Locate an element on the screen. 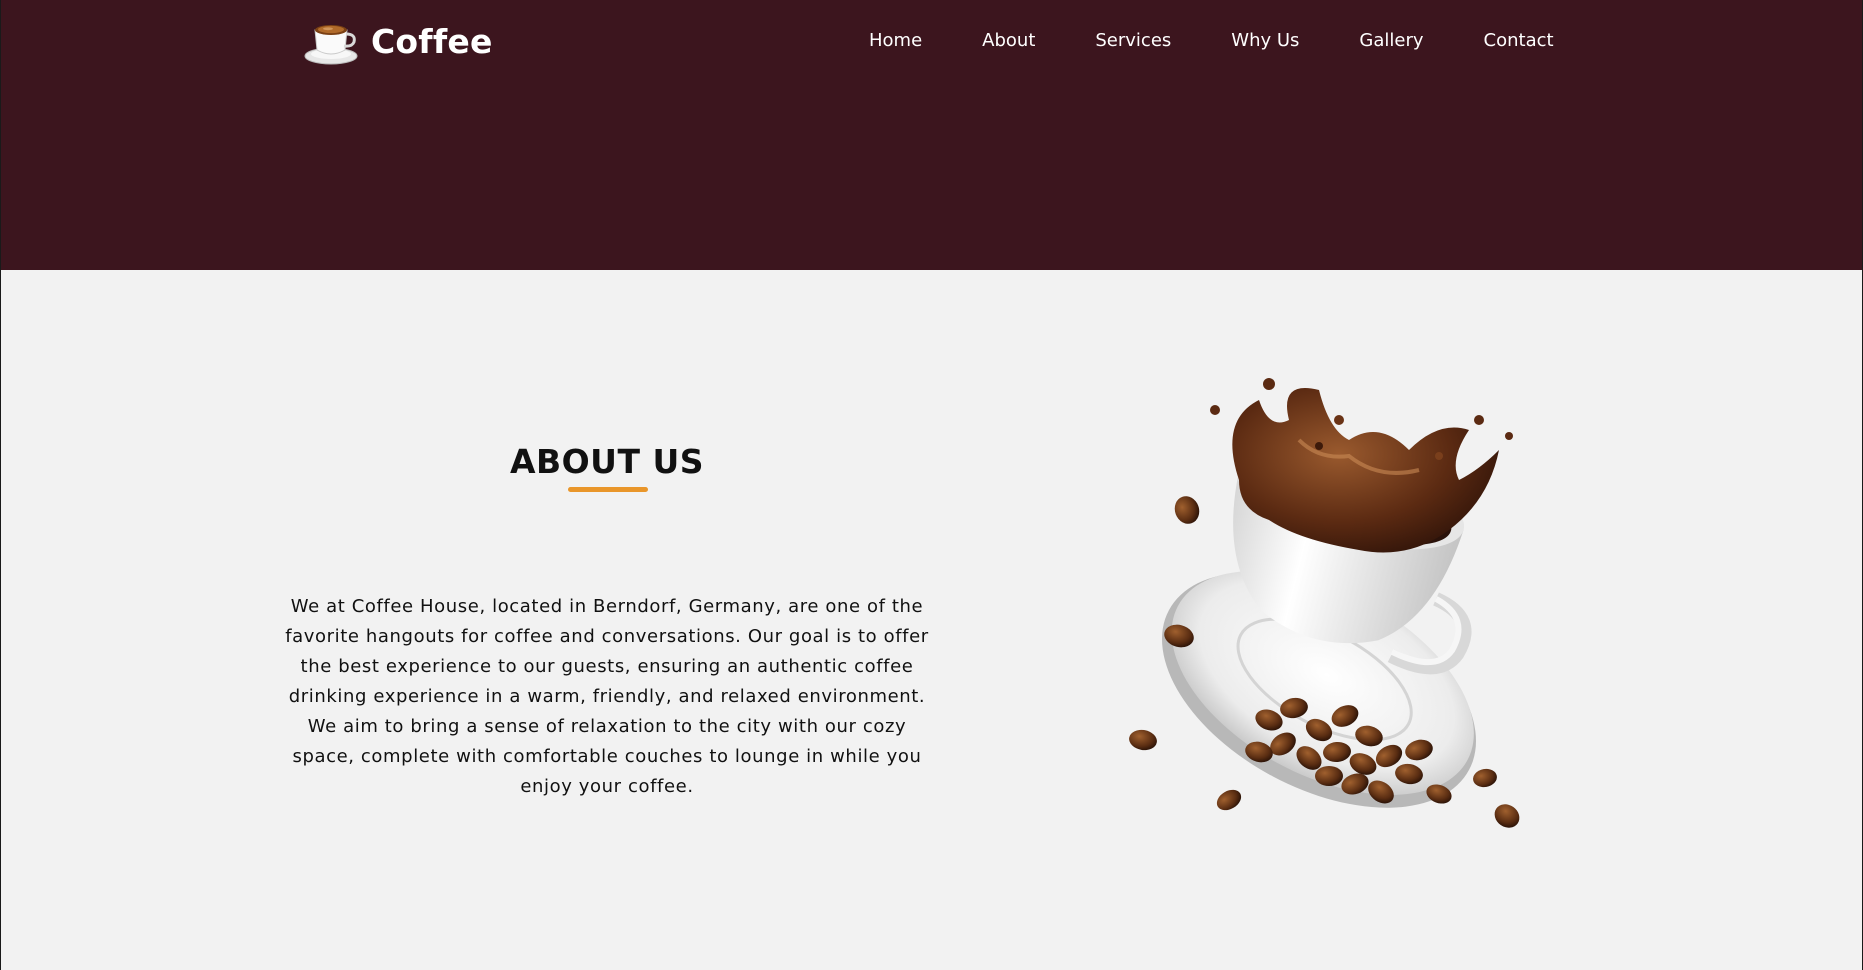 The height and width of the screenshot is (970, 1863). nav-services: Services is located at coordinates (1133, 40).